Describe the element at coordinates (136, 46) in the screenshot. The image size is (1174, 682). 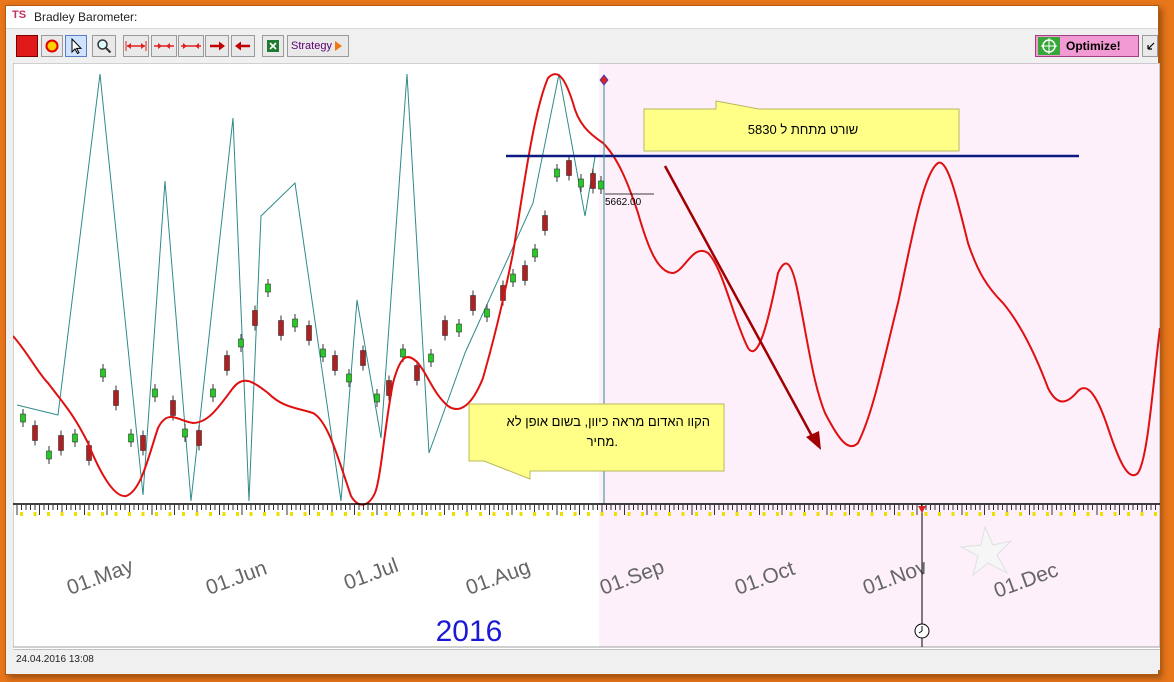
I see `range-expand-icon` at that location.